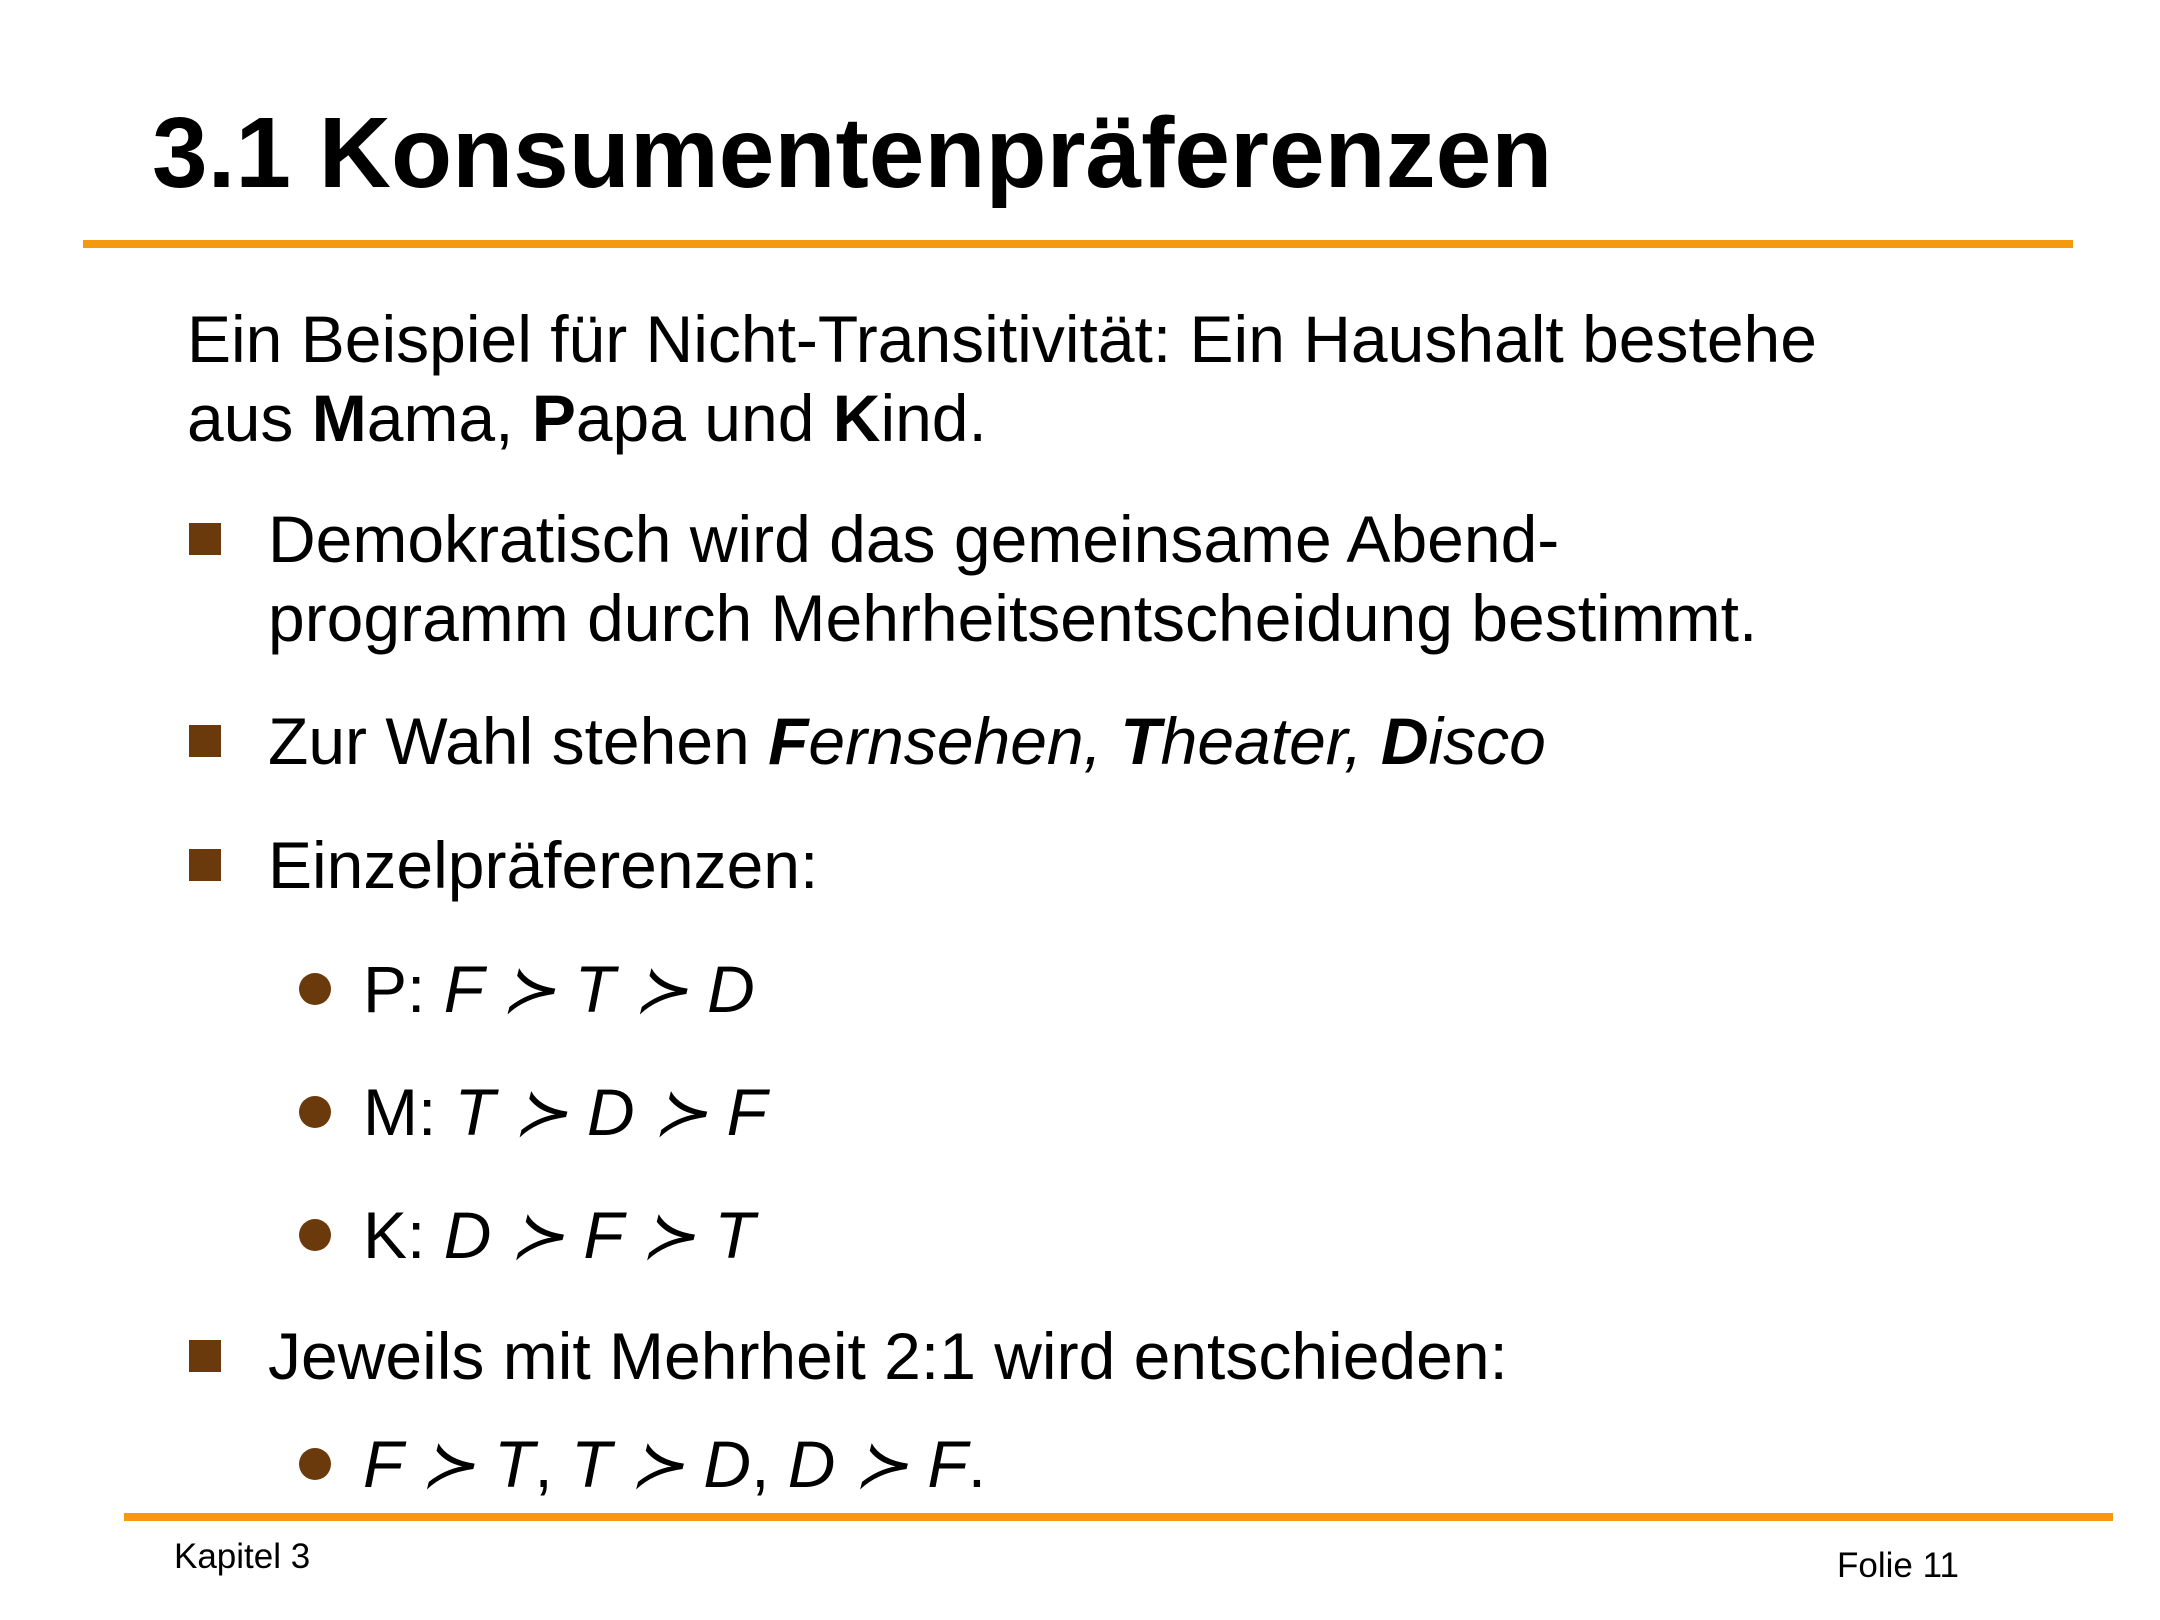 This screenshot has height=1620, width=2160. I want to click on majority-result: F ≻ T, T ≻ D, D ≻ F., so click(674, 1464).